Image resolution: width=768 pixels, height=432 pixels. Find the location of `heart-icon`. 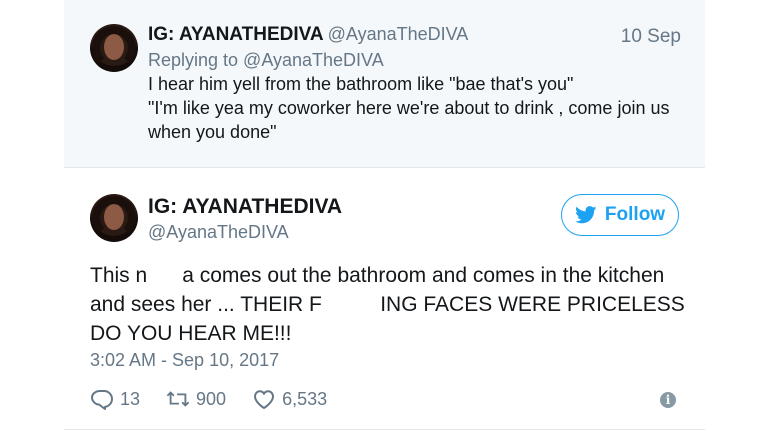

heart-icon is located at coordinates (264, 399).